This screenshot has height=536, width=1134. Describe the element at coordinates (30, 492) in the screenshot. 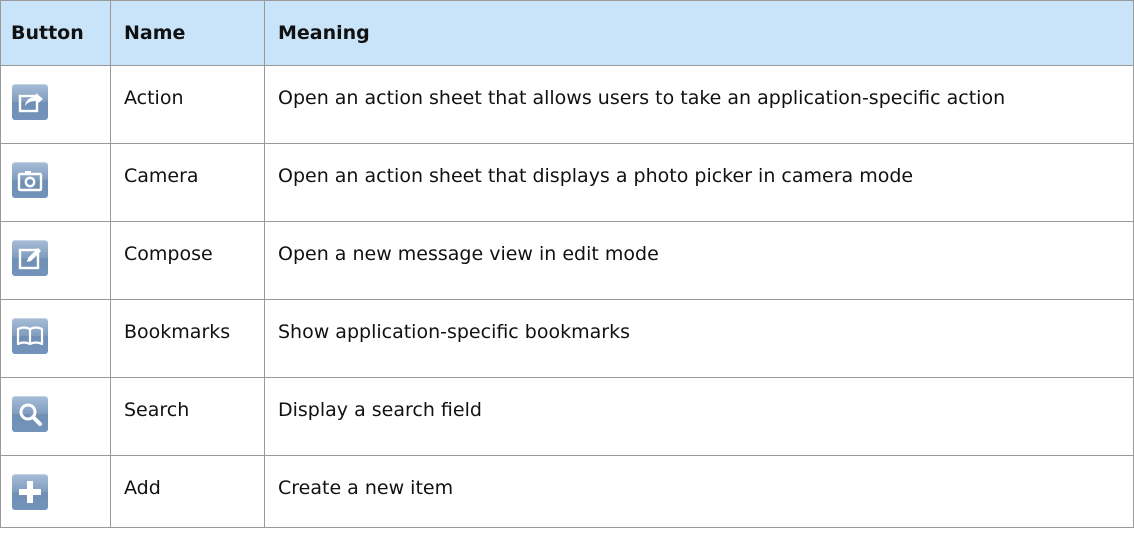

I see `add-icon` at that location.